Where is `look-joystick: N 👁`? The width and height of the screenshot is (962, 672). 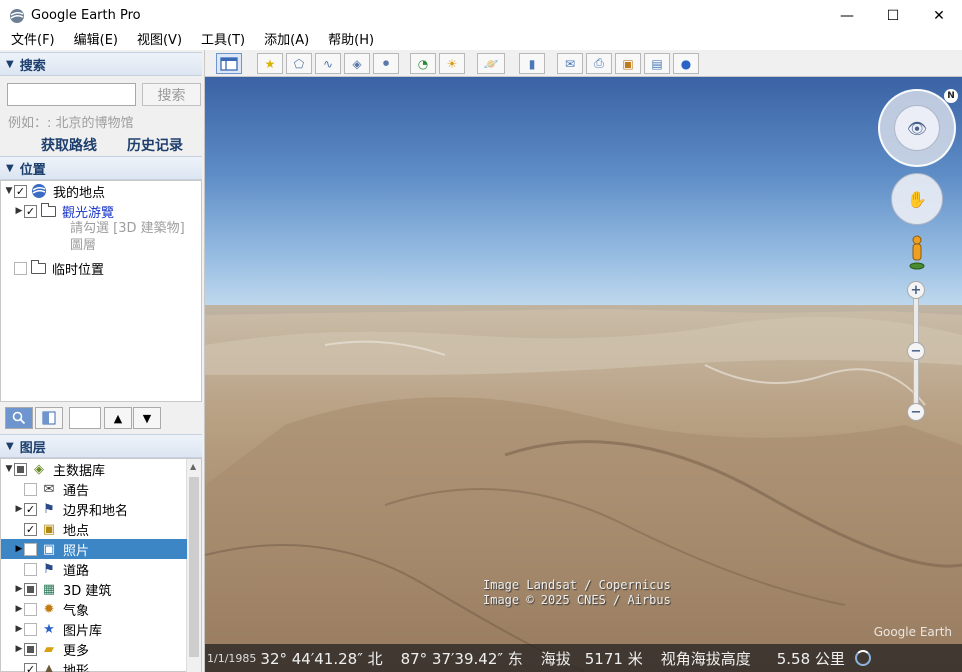 look-joystick: N 👁 is located at coordinates (918, 128).